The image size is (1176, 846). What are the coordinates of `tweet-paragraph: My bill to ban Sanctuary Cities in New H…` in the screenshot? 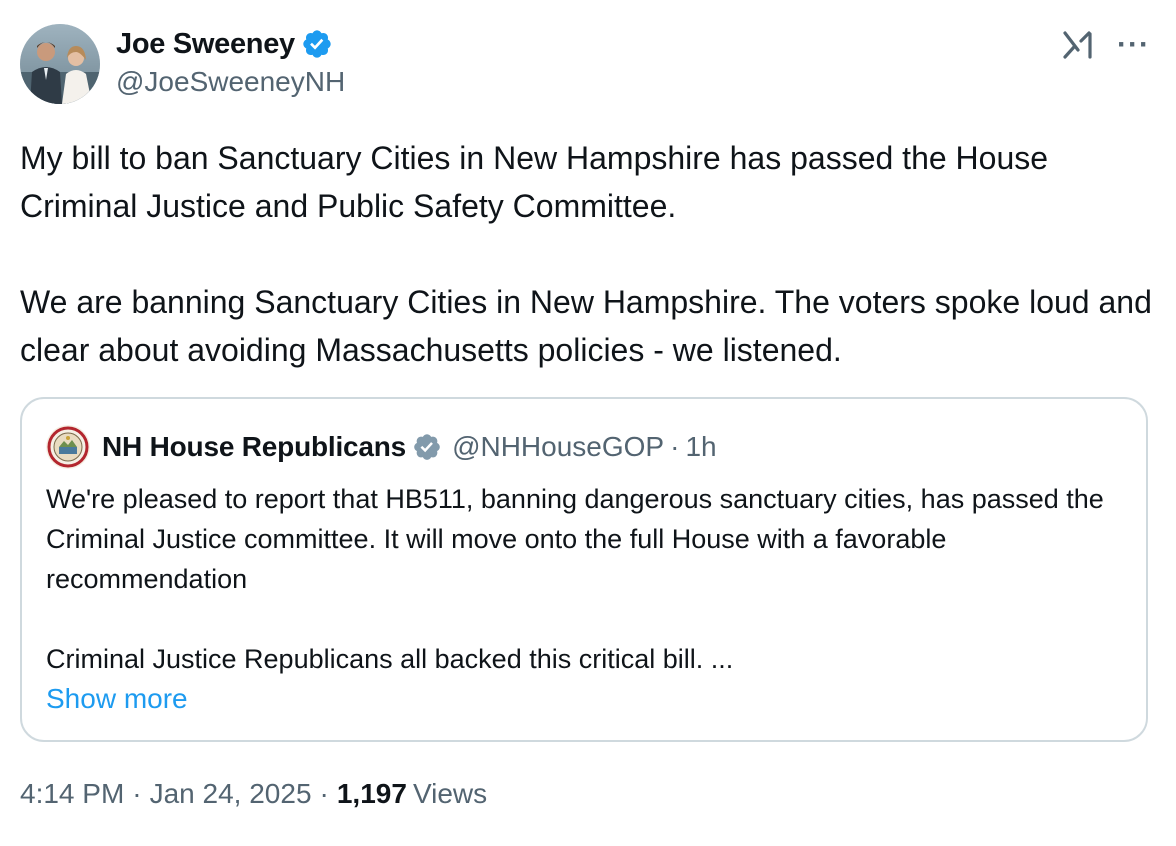 It's located at (534, 182).